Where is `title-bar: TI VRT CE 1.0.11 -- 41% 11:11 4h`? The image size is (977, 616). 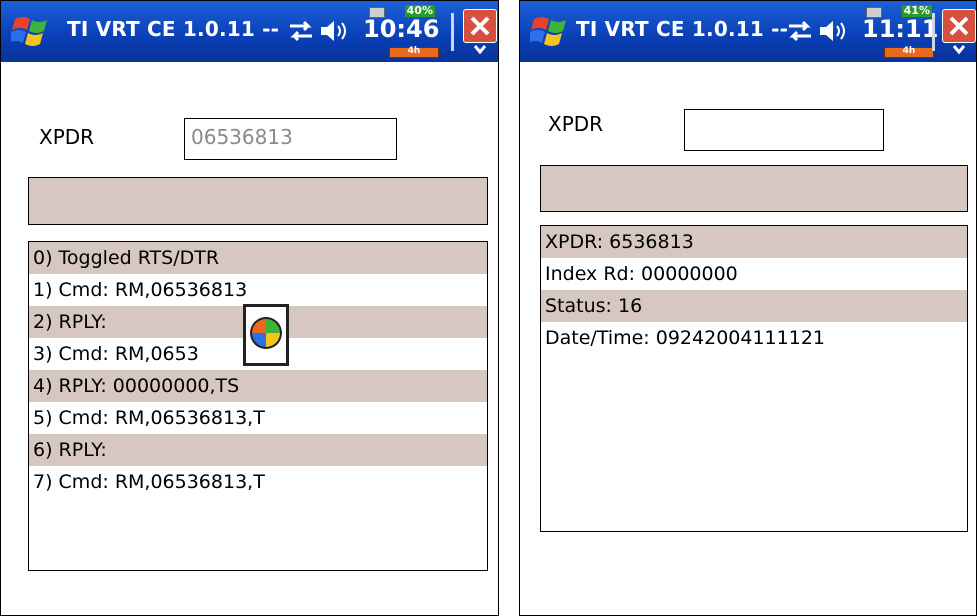 title-bar: TI VRT CE 1.0.11 -- 41% 11:11 4h is located at coordinates (748, 31).